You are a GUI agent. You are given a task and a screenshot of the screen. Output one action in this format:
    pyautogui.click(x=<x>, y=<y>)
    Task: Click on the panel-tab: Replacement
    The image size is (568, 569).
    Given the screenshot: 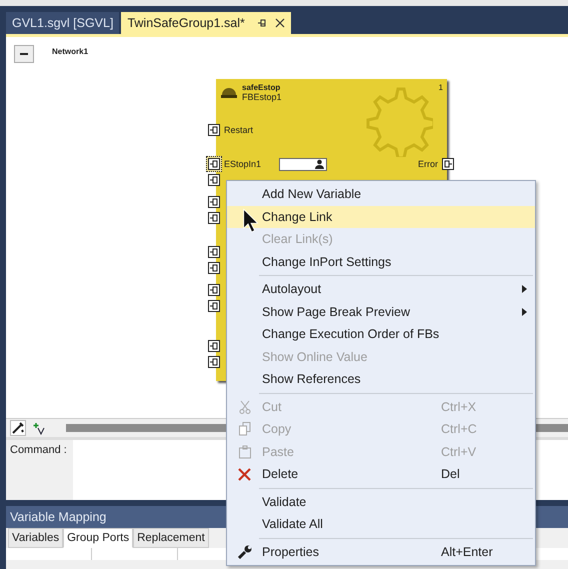 What is the action you would take?
    pyautogui.click(x=171, y=538)
    